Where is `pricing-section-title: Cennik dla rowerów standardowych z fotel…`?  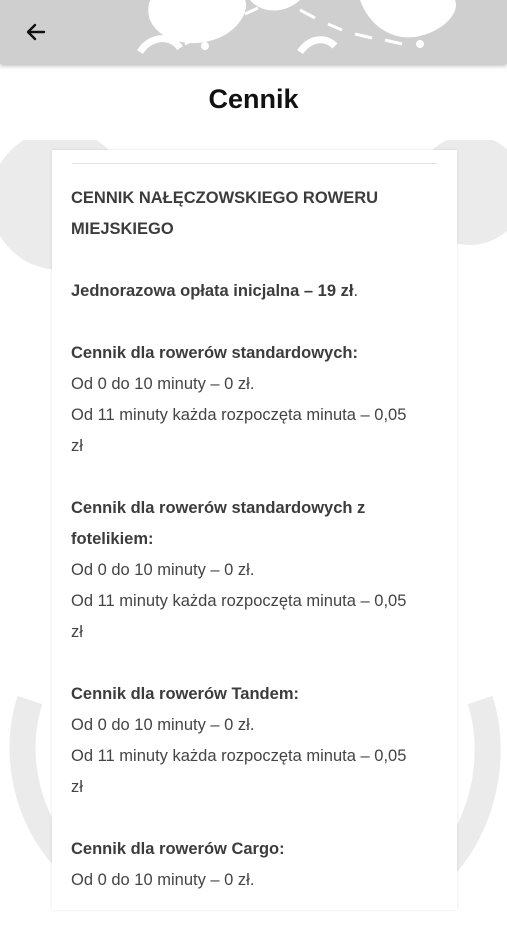
pricing-section-title: Cennik dla rowerów standardowych z fotel… is located at coordinates (218, 523).